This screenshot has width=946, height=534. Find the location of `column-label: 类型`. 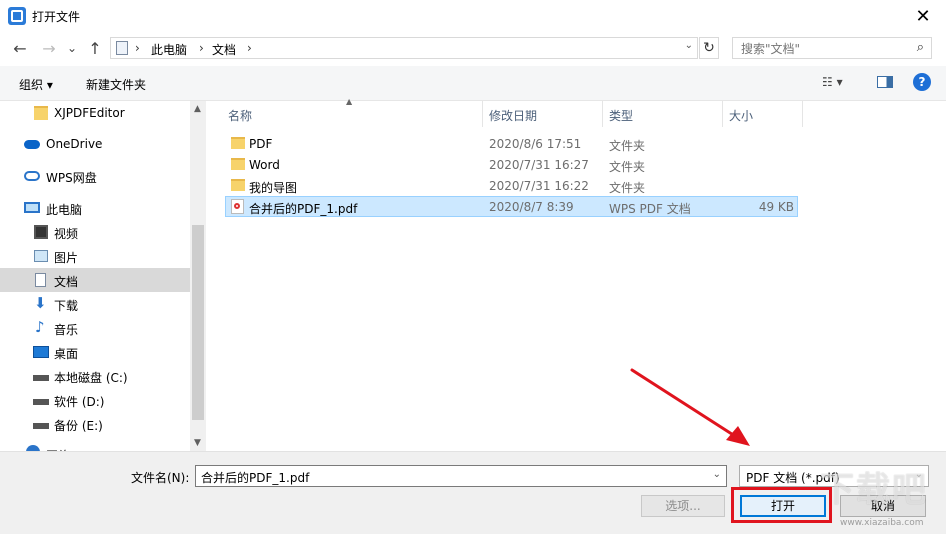

column-label: 类型 is located at coordinates (621, 116).